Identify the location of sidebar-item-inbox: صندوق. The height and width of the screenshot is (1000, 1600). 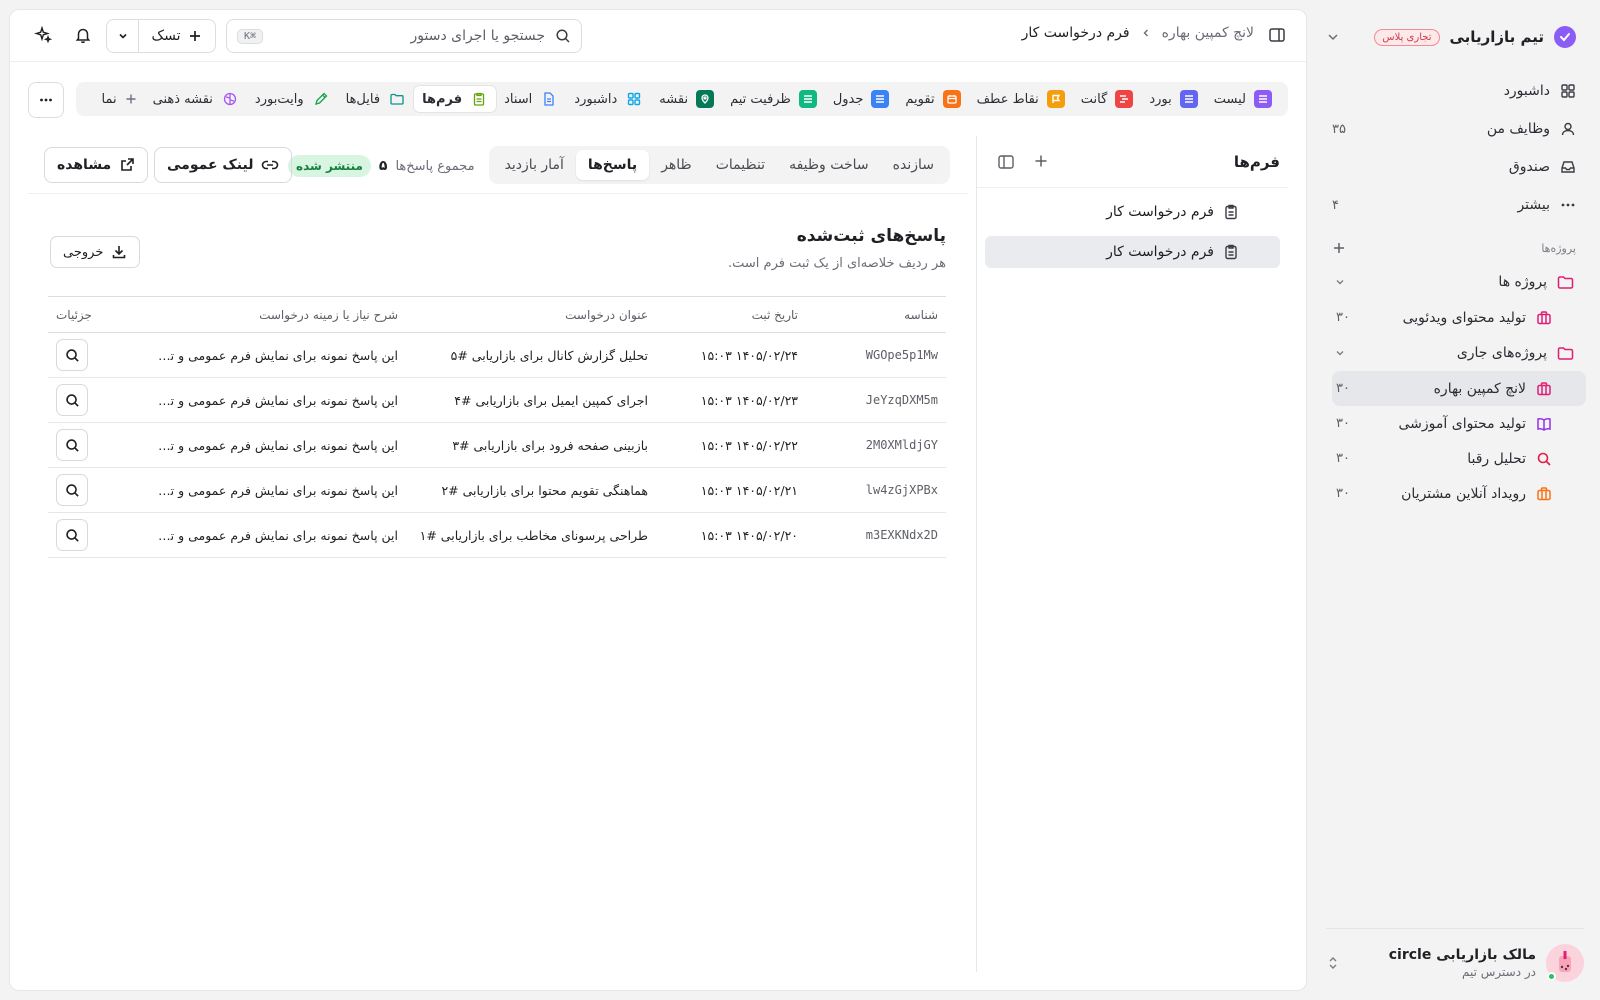
(1454, 167).